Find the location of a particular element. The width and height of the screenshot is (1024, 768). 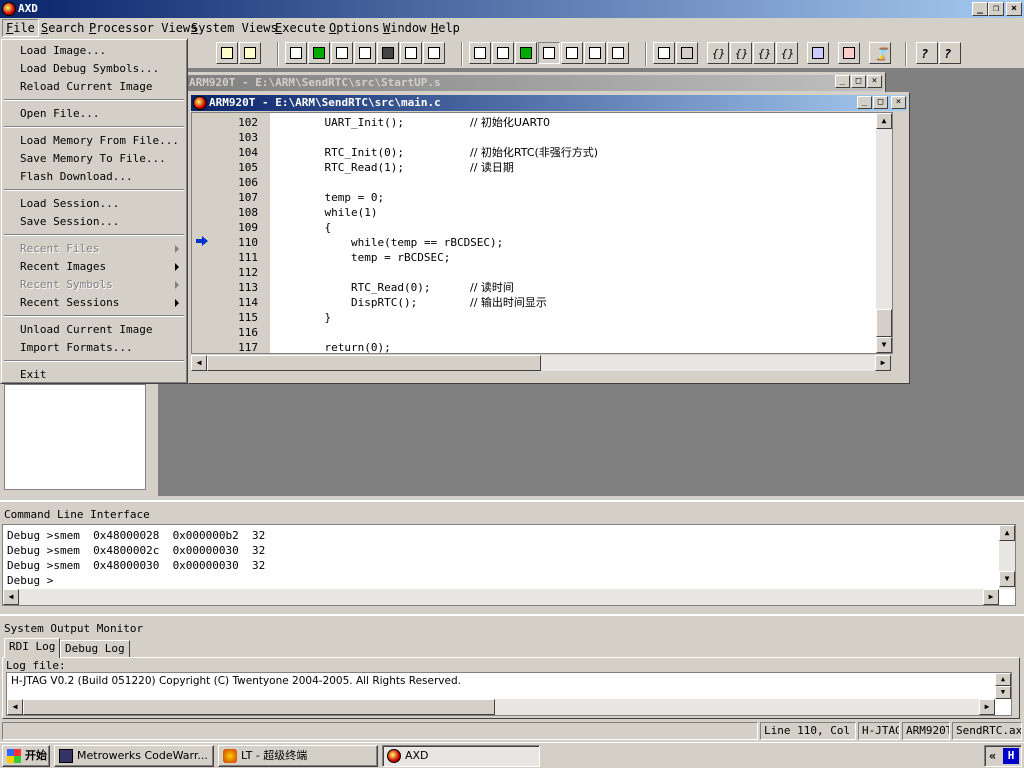

menu-item-recent-files: Recent Files is located at coordinates (60, 248).